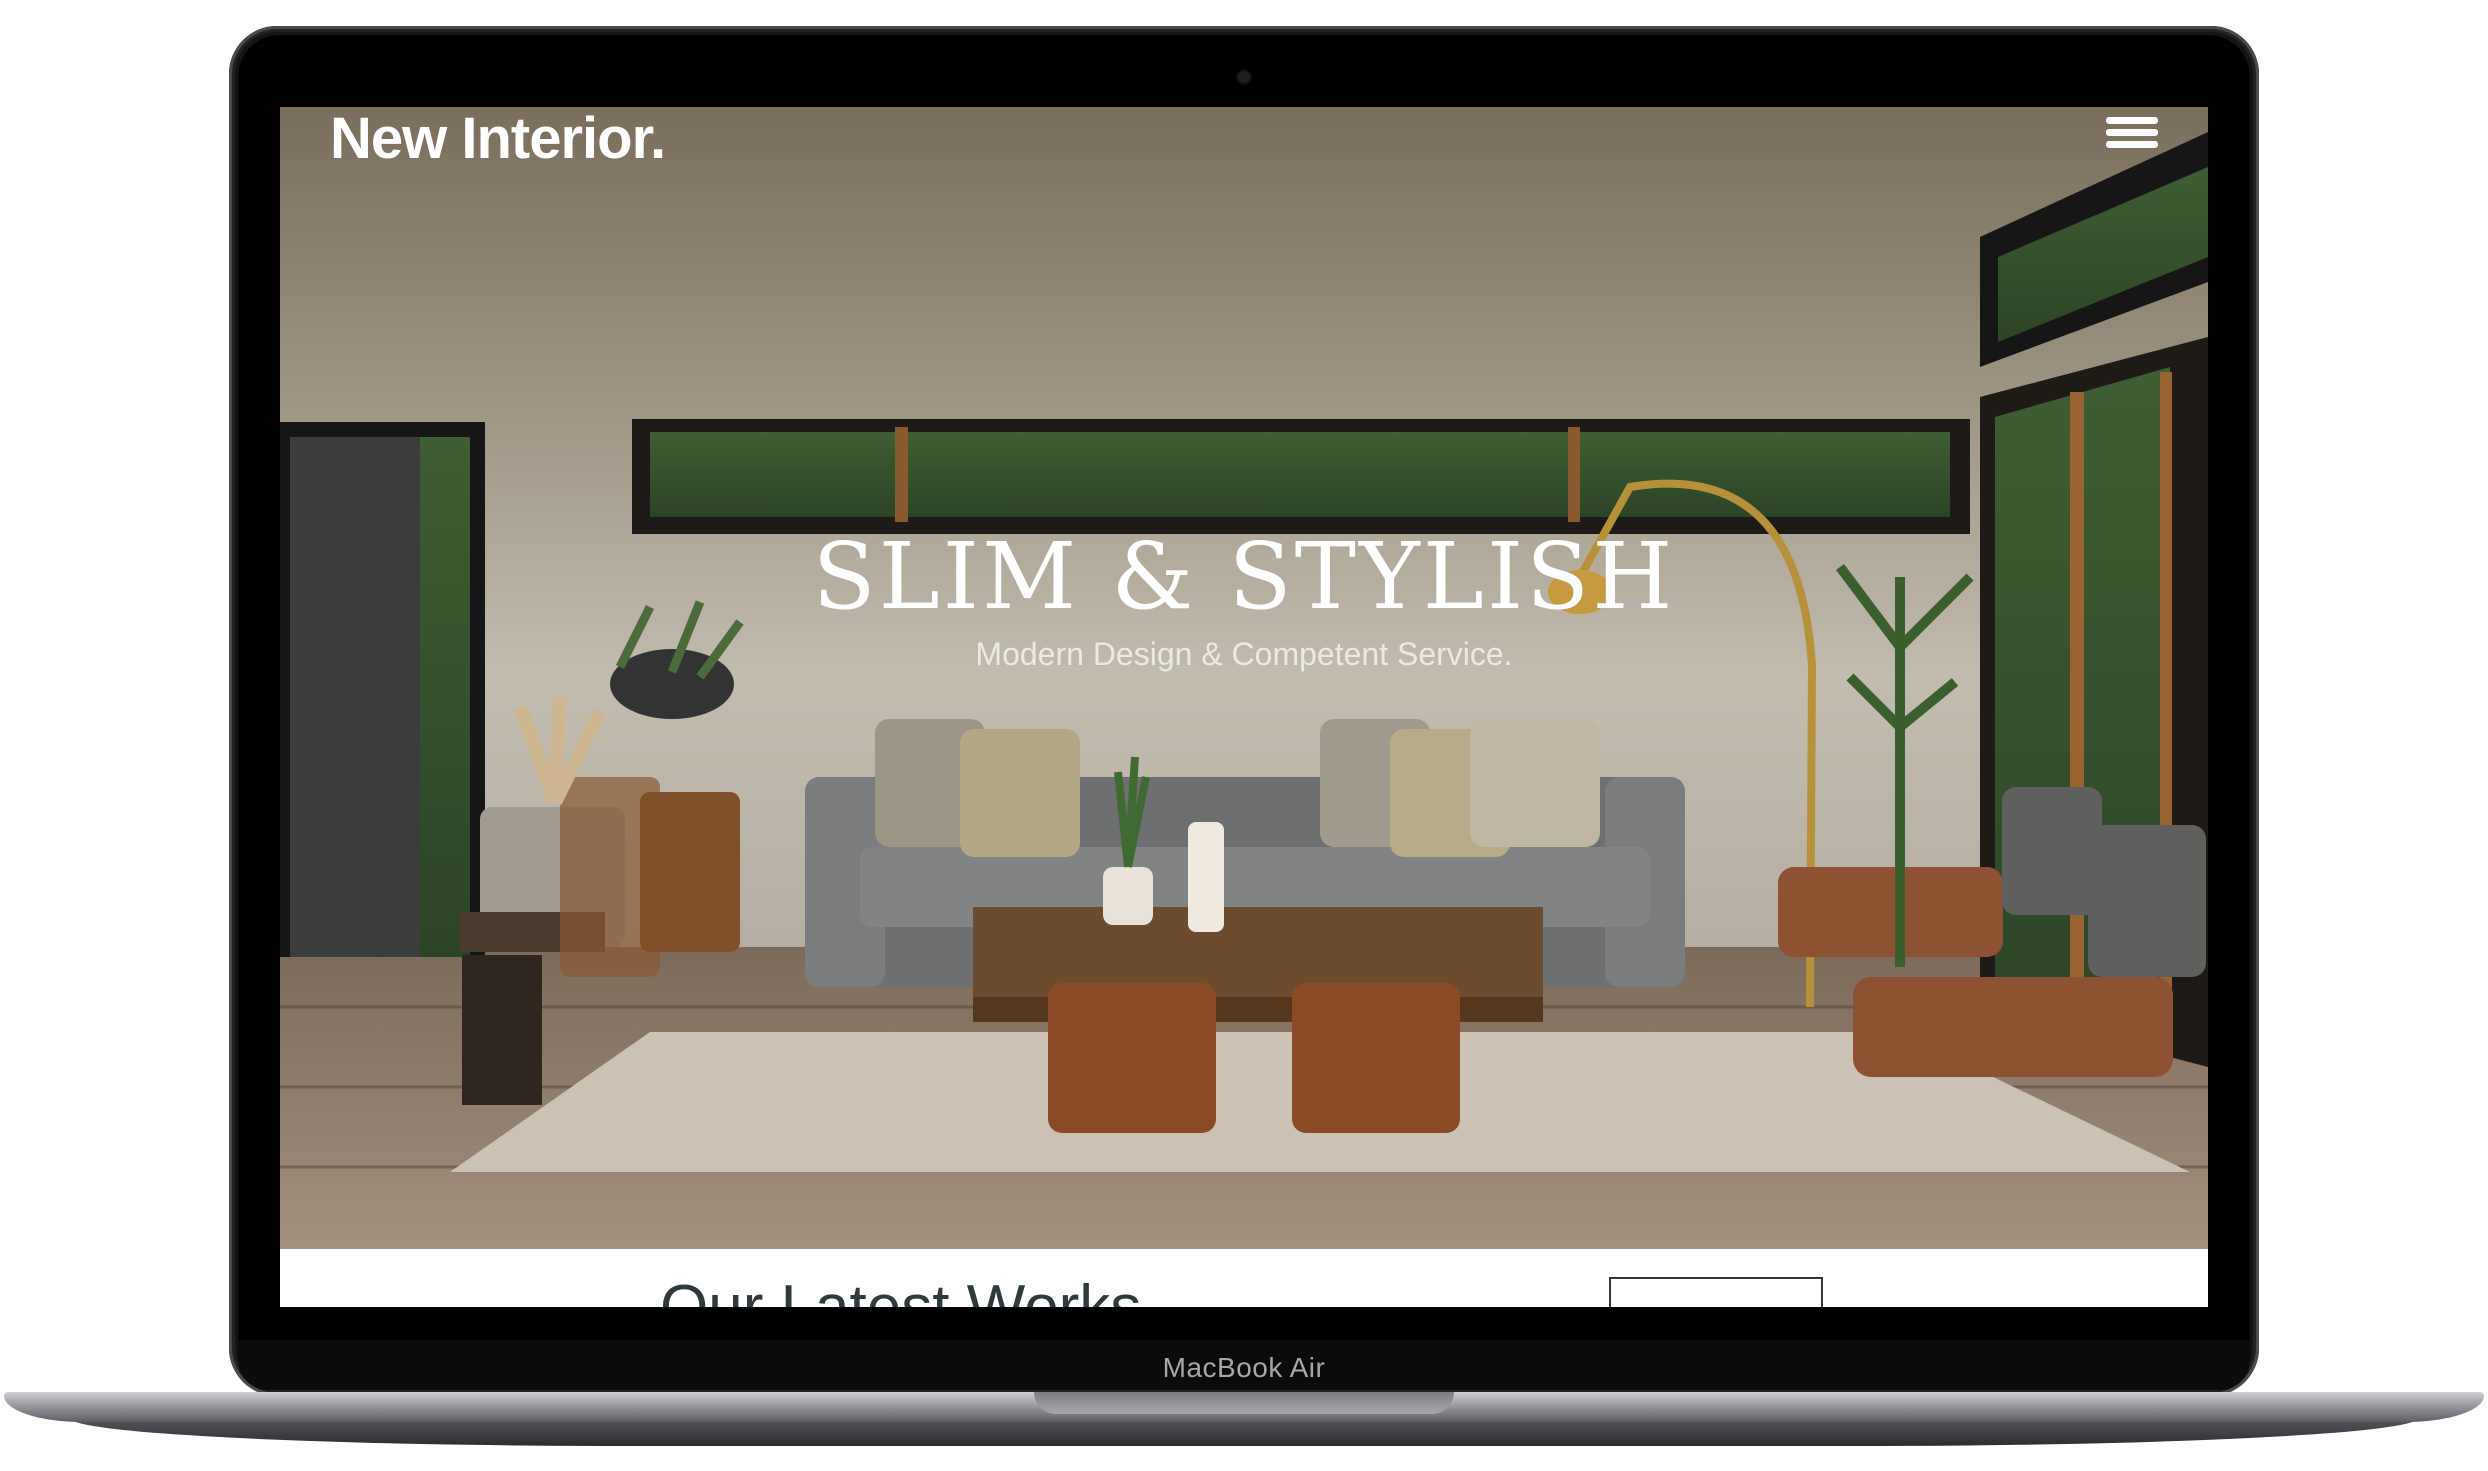 This screenshot has width=2488, height=1471. What do you see at coordinates (1244, 654) in the screenshot?
I see `hero-subtitle: Modern Design & Competent Service.` at bounding box center [1244, 654].